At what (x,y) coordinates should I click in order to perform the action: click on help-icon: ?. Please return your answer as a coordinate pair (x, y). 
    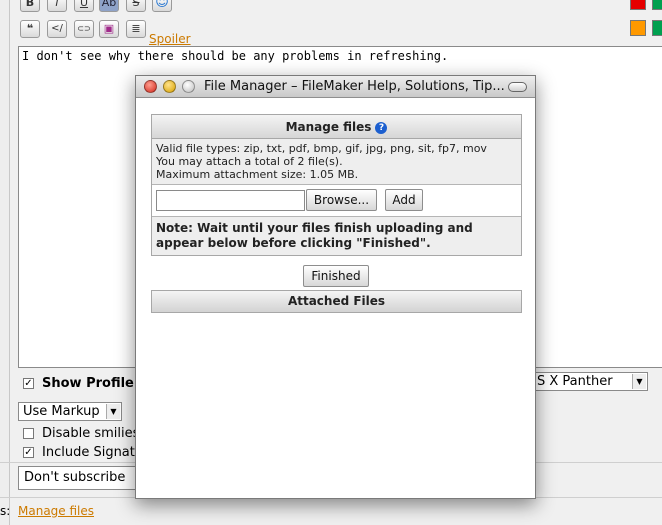
    Looking at the image, I should click on (381, 128).